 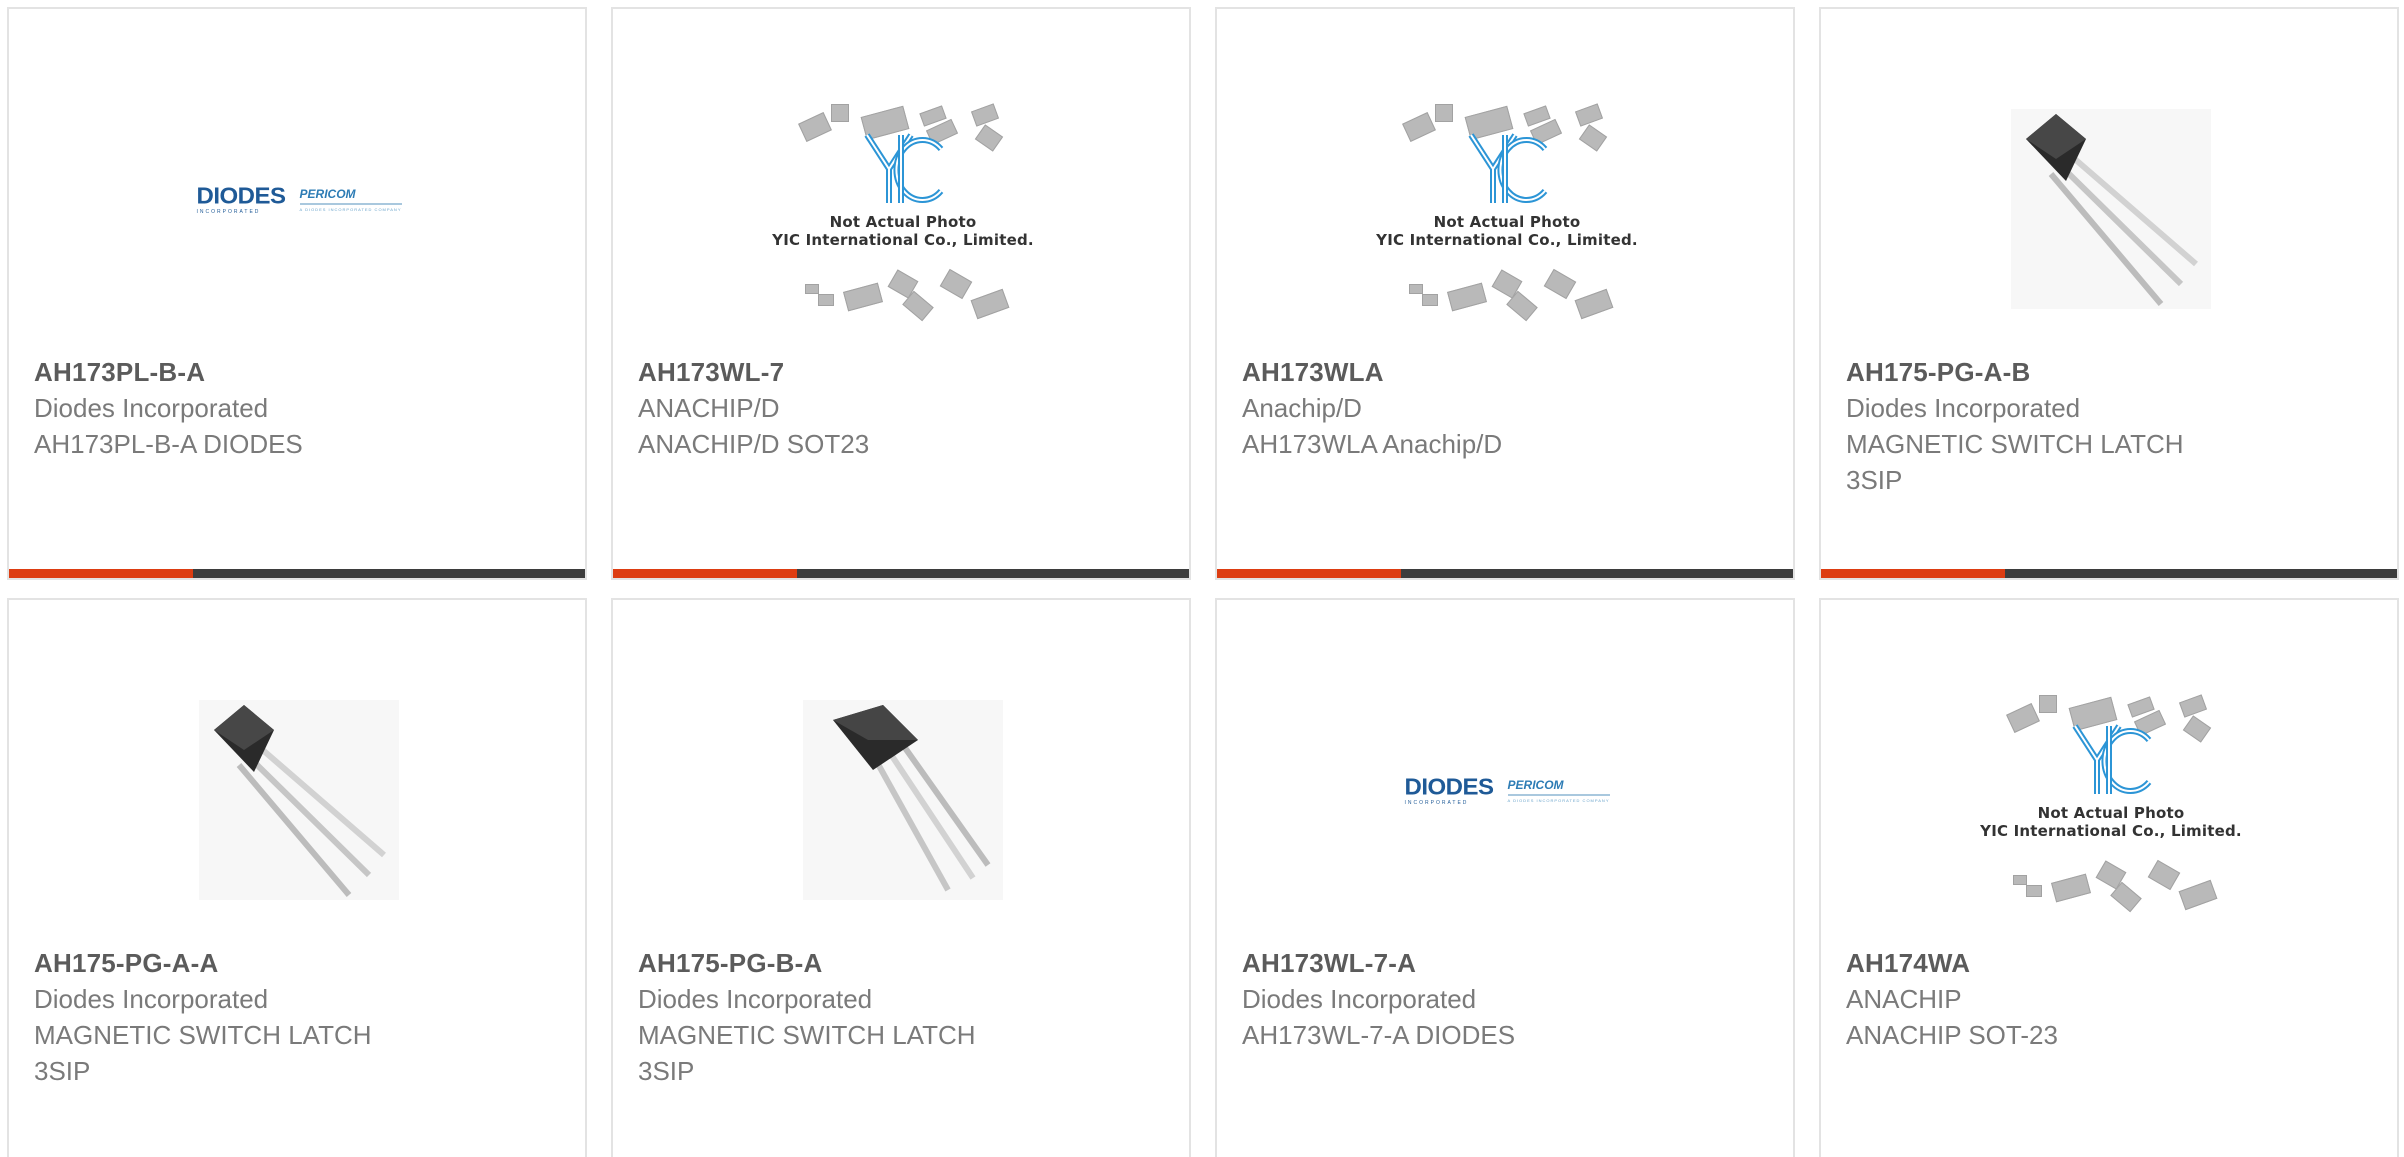 I want to click on part-number: AH174WA, so click(x=2106, y=963).